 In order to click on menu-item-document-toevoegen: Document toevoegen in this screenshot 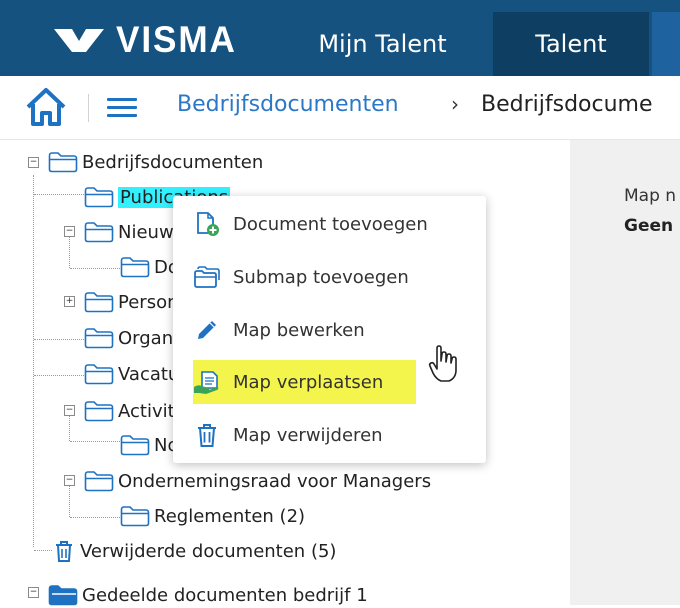, I will do `click(329, 224)`.